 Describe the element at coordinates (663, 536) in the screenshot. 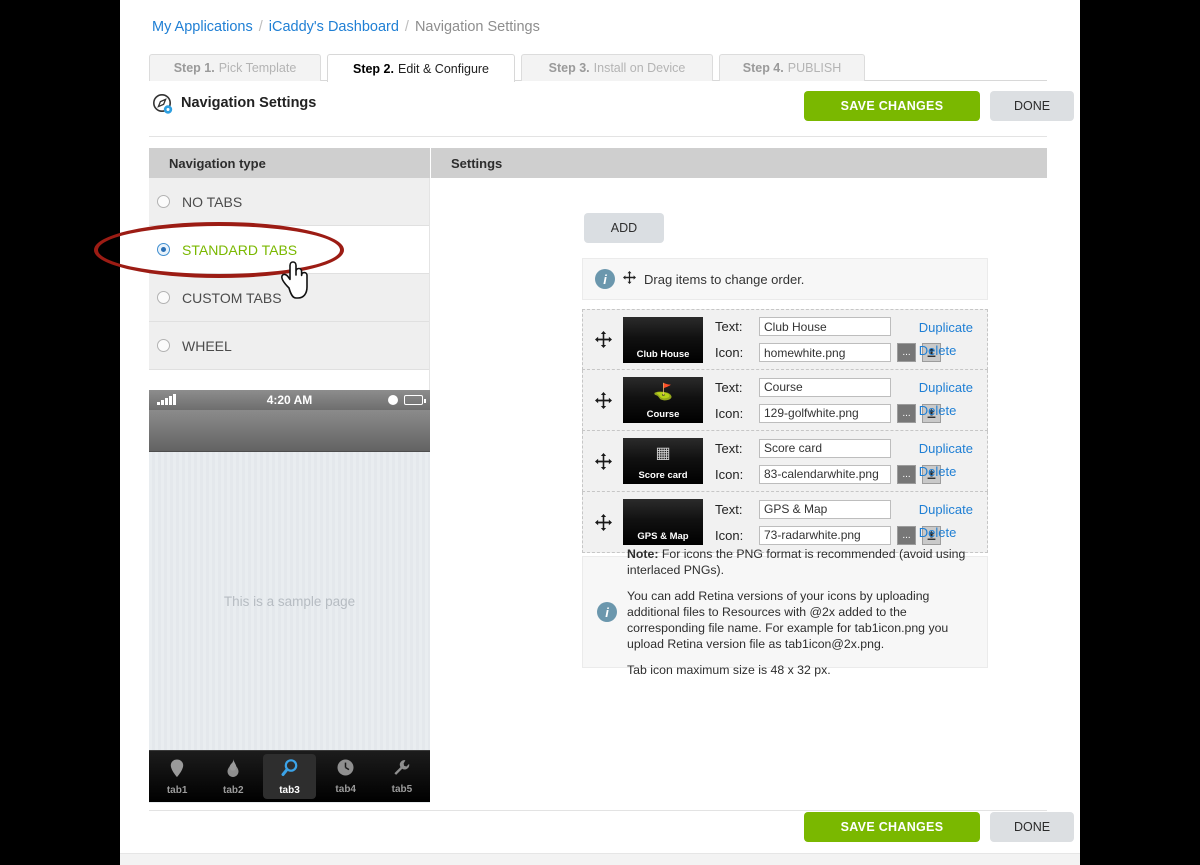

I see `tab-thumbnail-label: GPS & Map` at that location.